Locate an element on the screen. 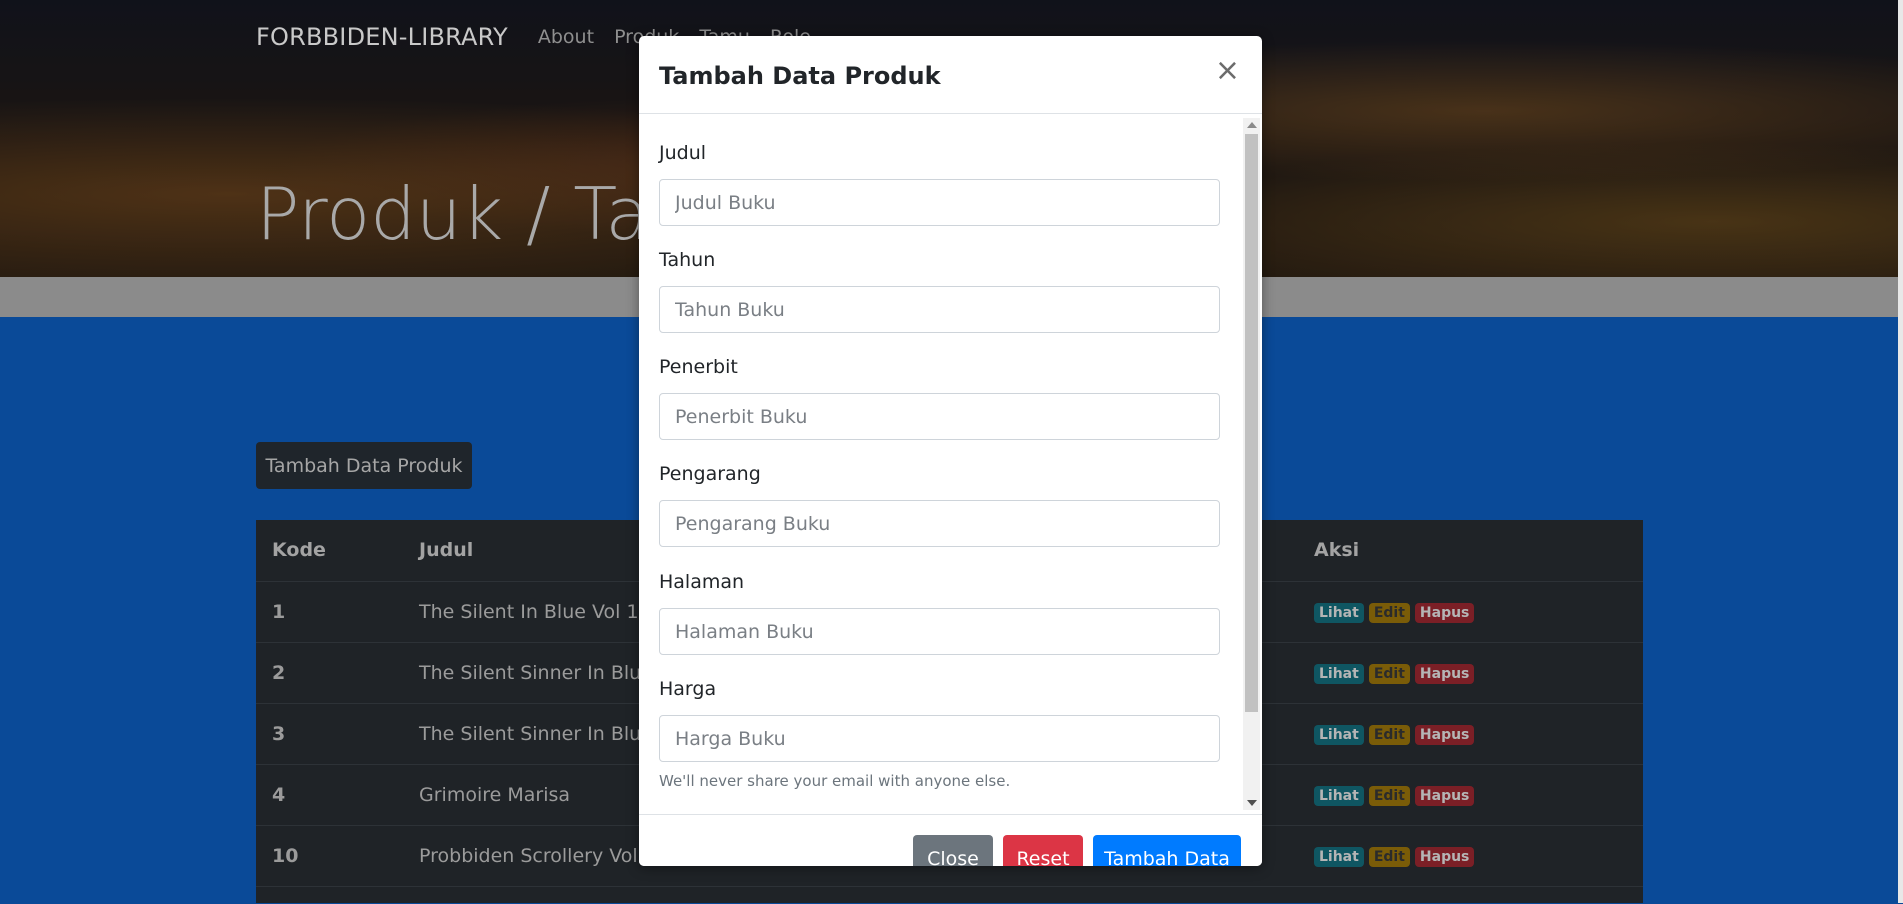 The image size is (1903, 904). cell-judul: The Silent In Blue Vol 1 is located at coordinates (529, 612).